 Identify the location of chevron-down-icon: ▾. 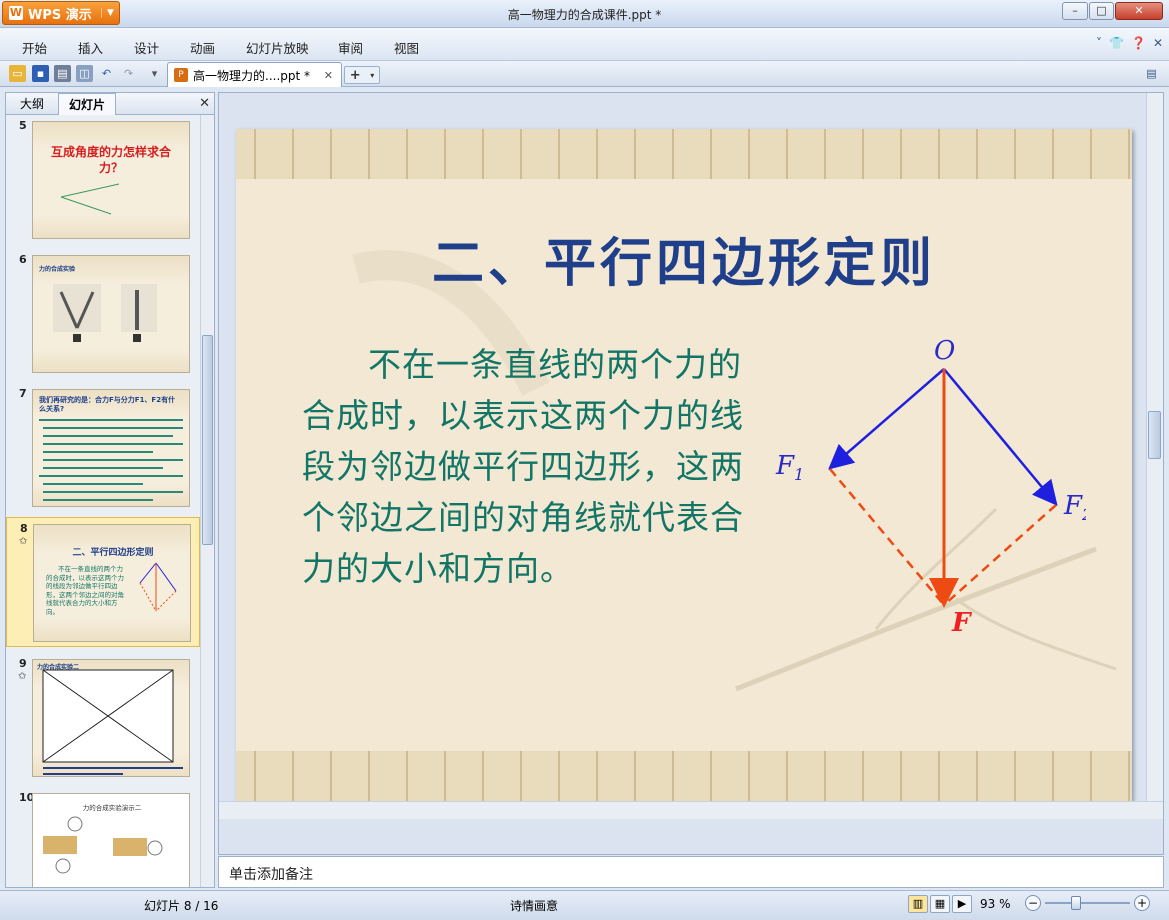
(372, 75).